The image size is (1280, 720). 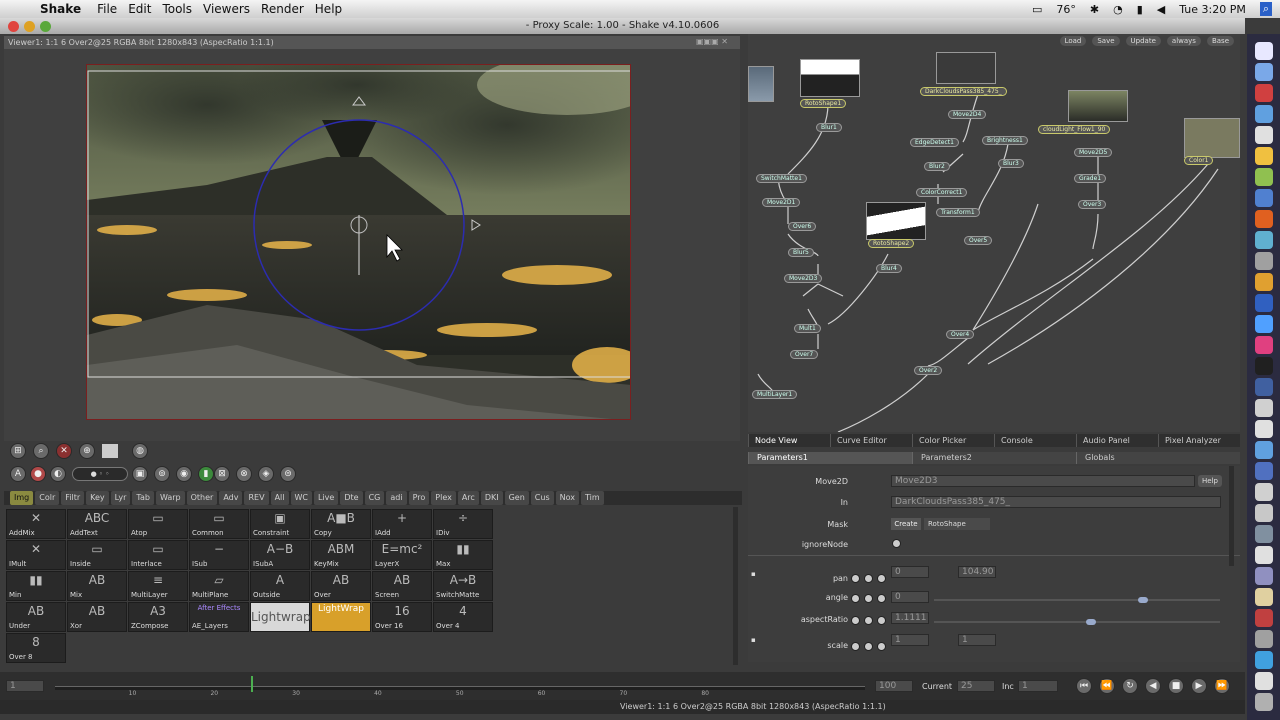 I want to click on aspect-keyframe-icon, so click(x=855, y=620).